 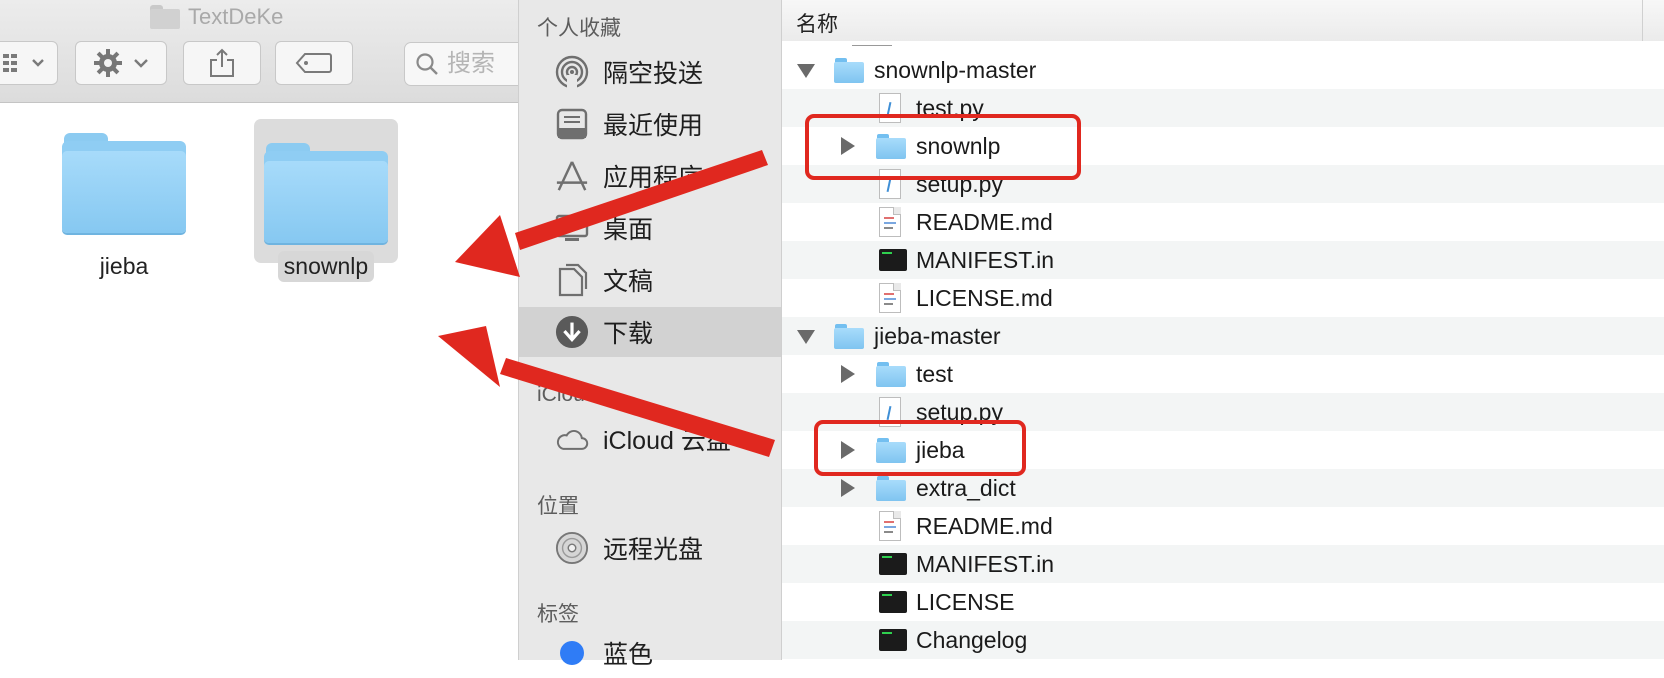 I want to click on list-row: LICENSE.md, so click(x=1223, y=298).